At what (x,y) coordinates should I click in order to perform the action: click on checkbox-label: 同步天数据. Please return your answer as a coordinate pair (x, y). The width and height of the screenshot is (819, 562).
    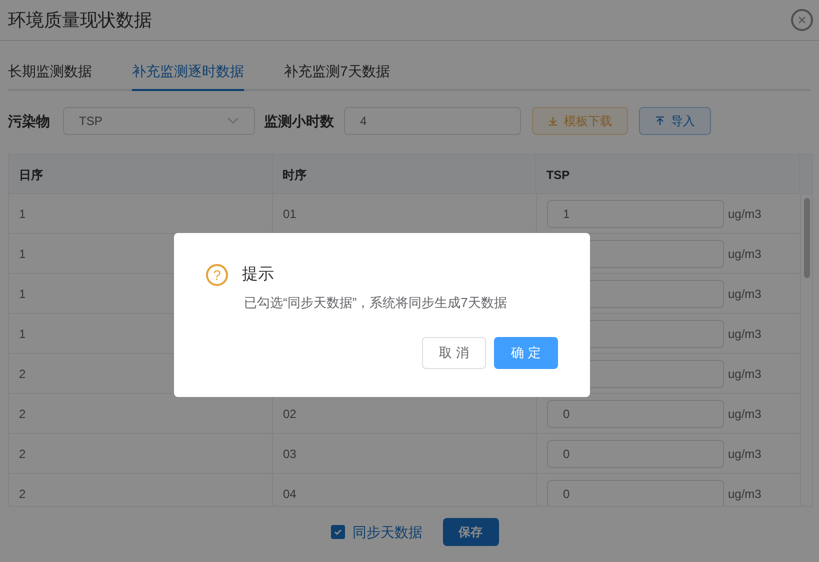
    Looking at the image, I should click on (387, 532).